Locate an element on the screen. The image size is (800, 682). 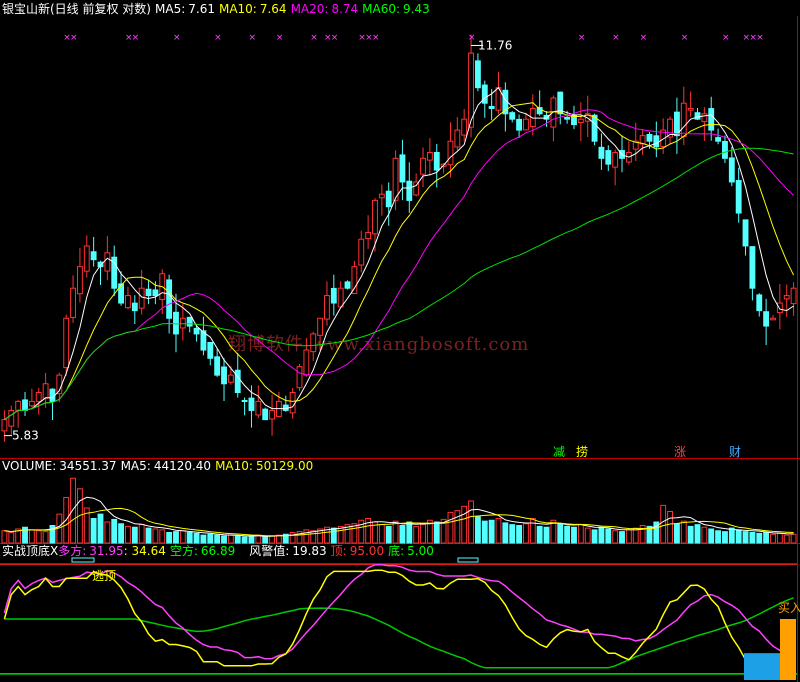
escape-top-marker is located at coordinates (83, 560).